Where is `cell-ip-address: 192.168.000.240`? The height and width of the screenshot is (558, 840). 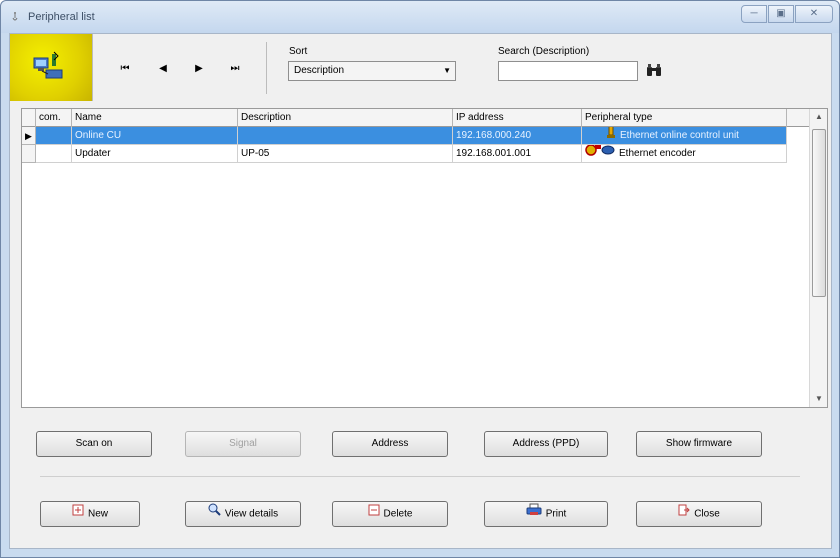 cell-ip-address: 192.168.000.240 is located at coordinates (517, 136).